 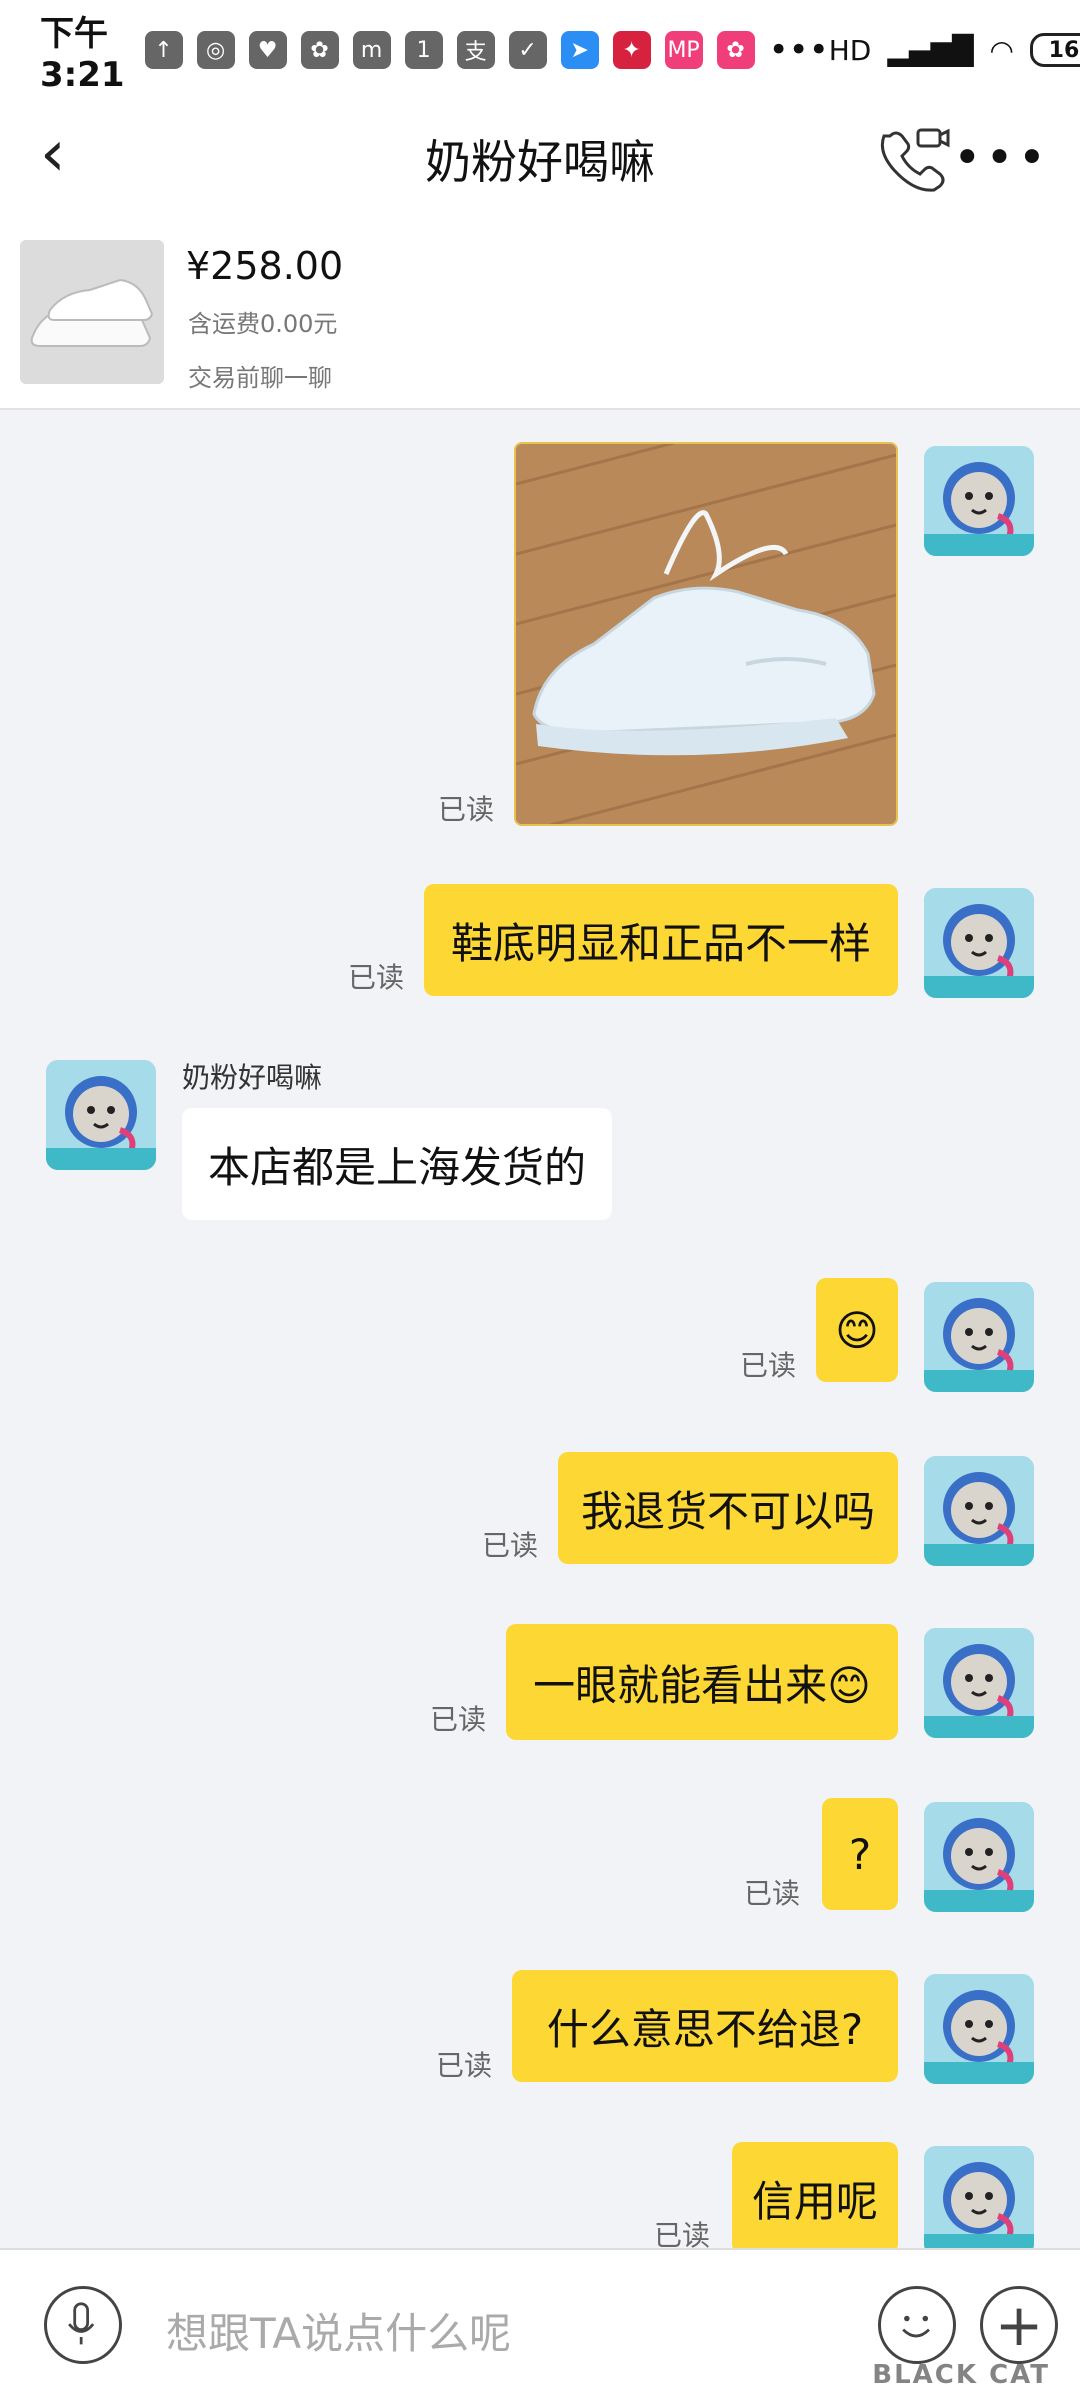 I want to click on calendar-icon: 1, so click(x=423, y=50).